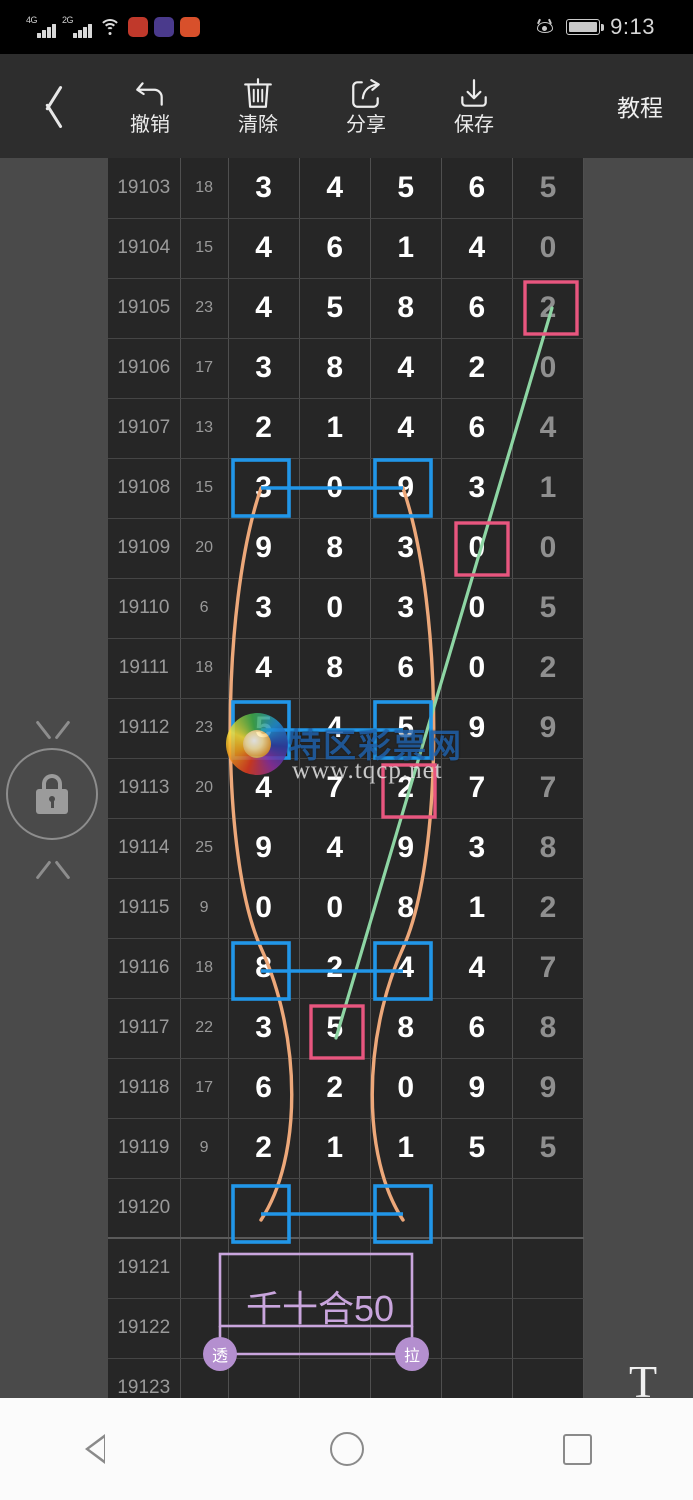 The width and height of the screenshot is (693, 1500). I want to click on nav-back-button, so click(116, 1449).